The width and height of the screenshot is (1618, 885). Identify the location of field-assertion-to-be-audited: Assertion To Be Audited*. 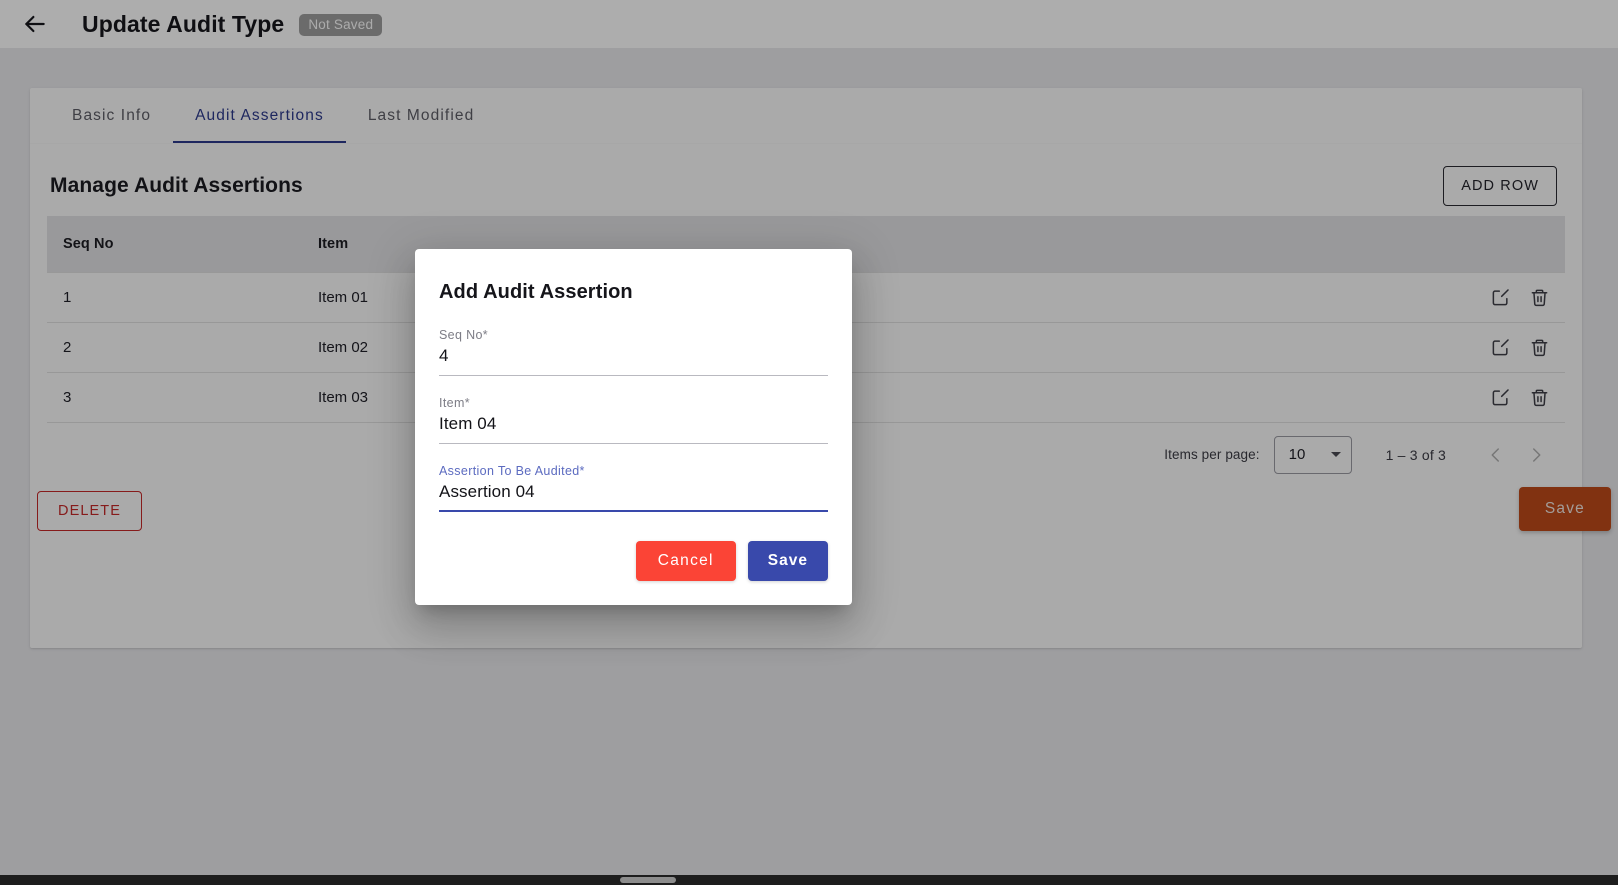
(633, 483).